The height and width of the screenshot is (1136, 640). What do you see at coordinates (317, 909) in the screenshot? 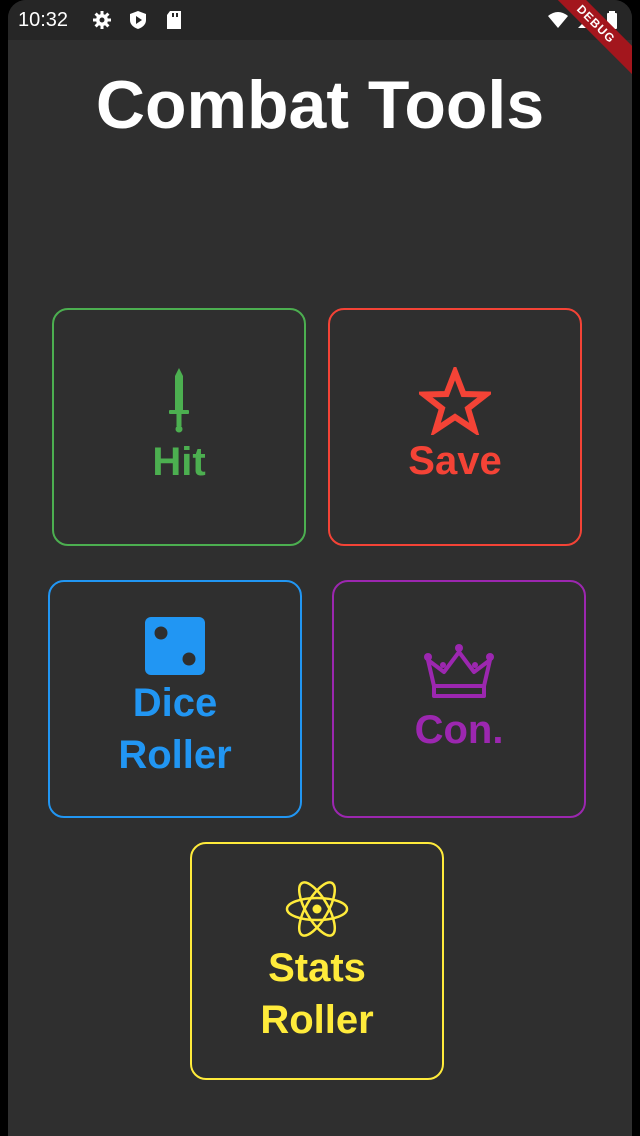
I see `atom-icon` at bounding box center [317, 909].